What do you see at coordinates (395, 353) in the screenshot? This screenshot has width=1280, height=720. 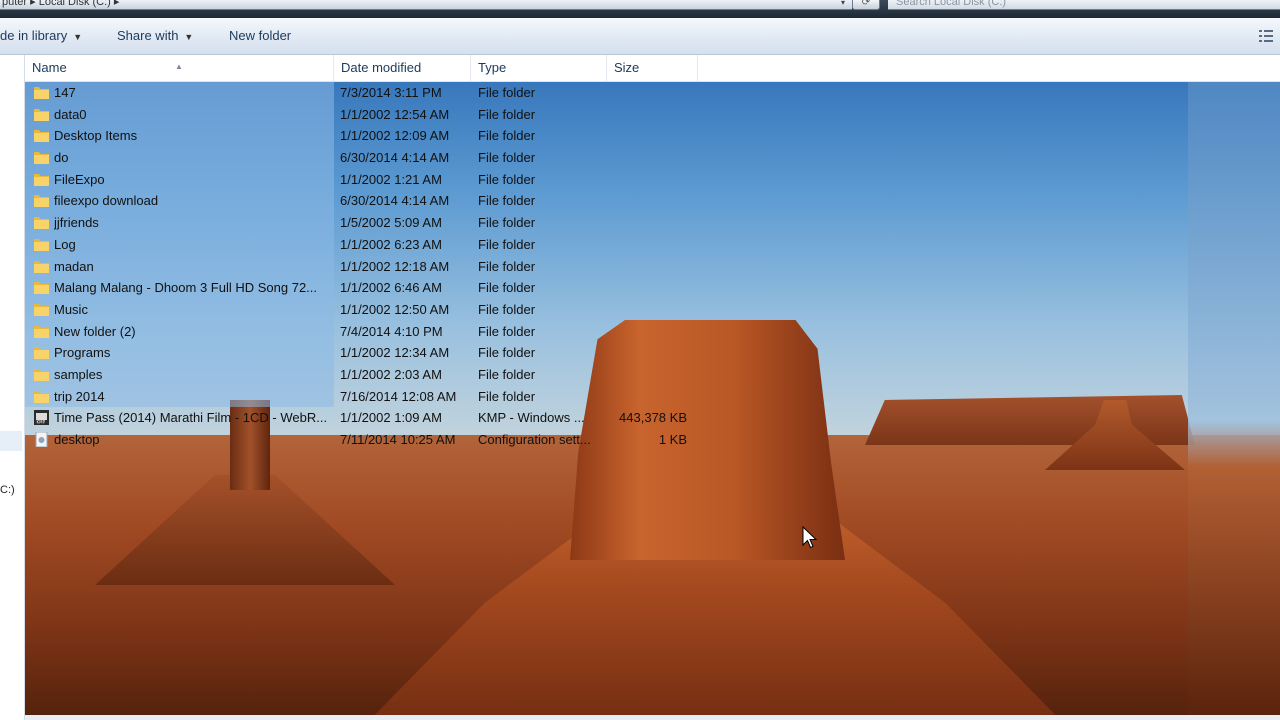 I see `file-date-modified: 1/1/2002 12:34 AM` at bounding box center [395, 353].